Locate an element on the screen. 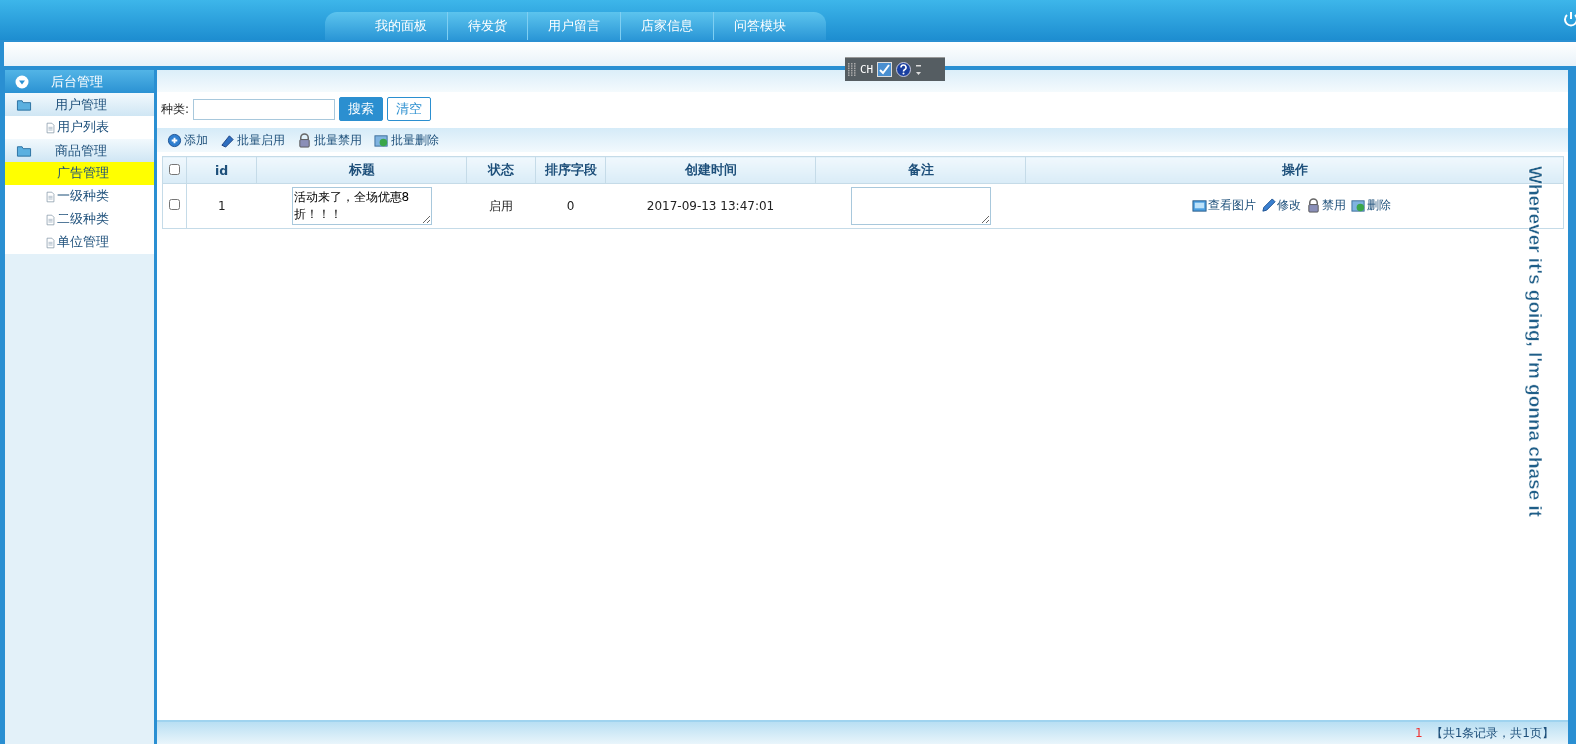 This screenshot has width=1576, height=744. action-link: 查看图片 is located at coordinates (1224, 205).